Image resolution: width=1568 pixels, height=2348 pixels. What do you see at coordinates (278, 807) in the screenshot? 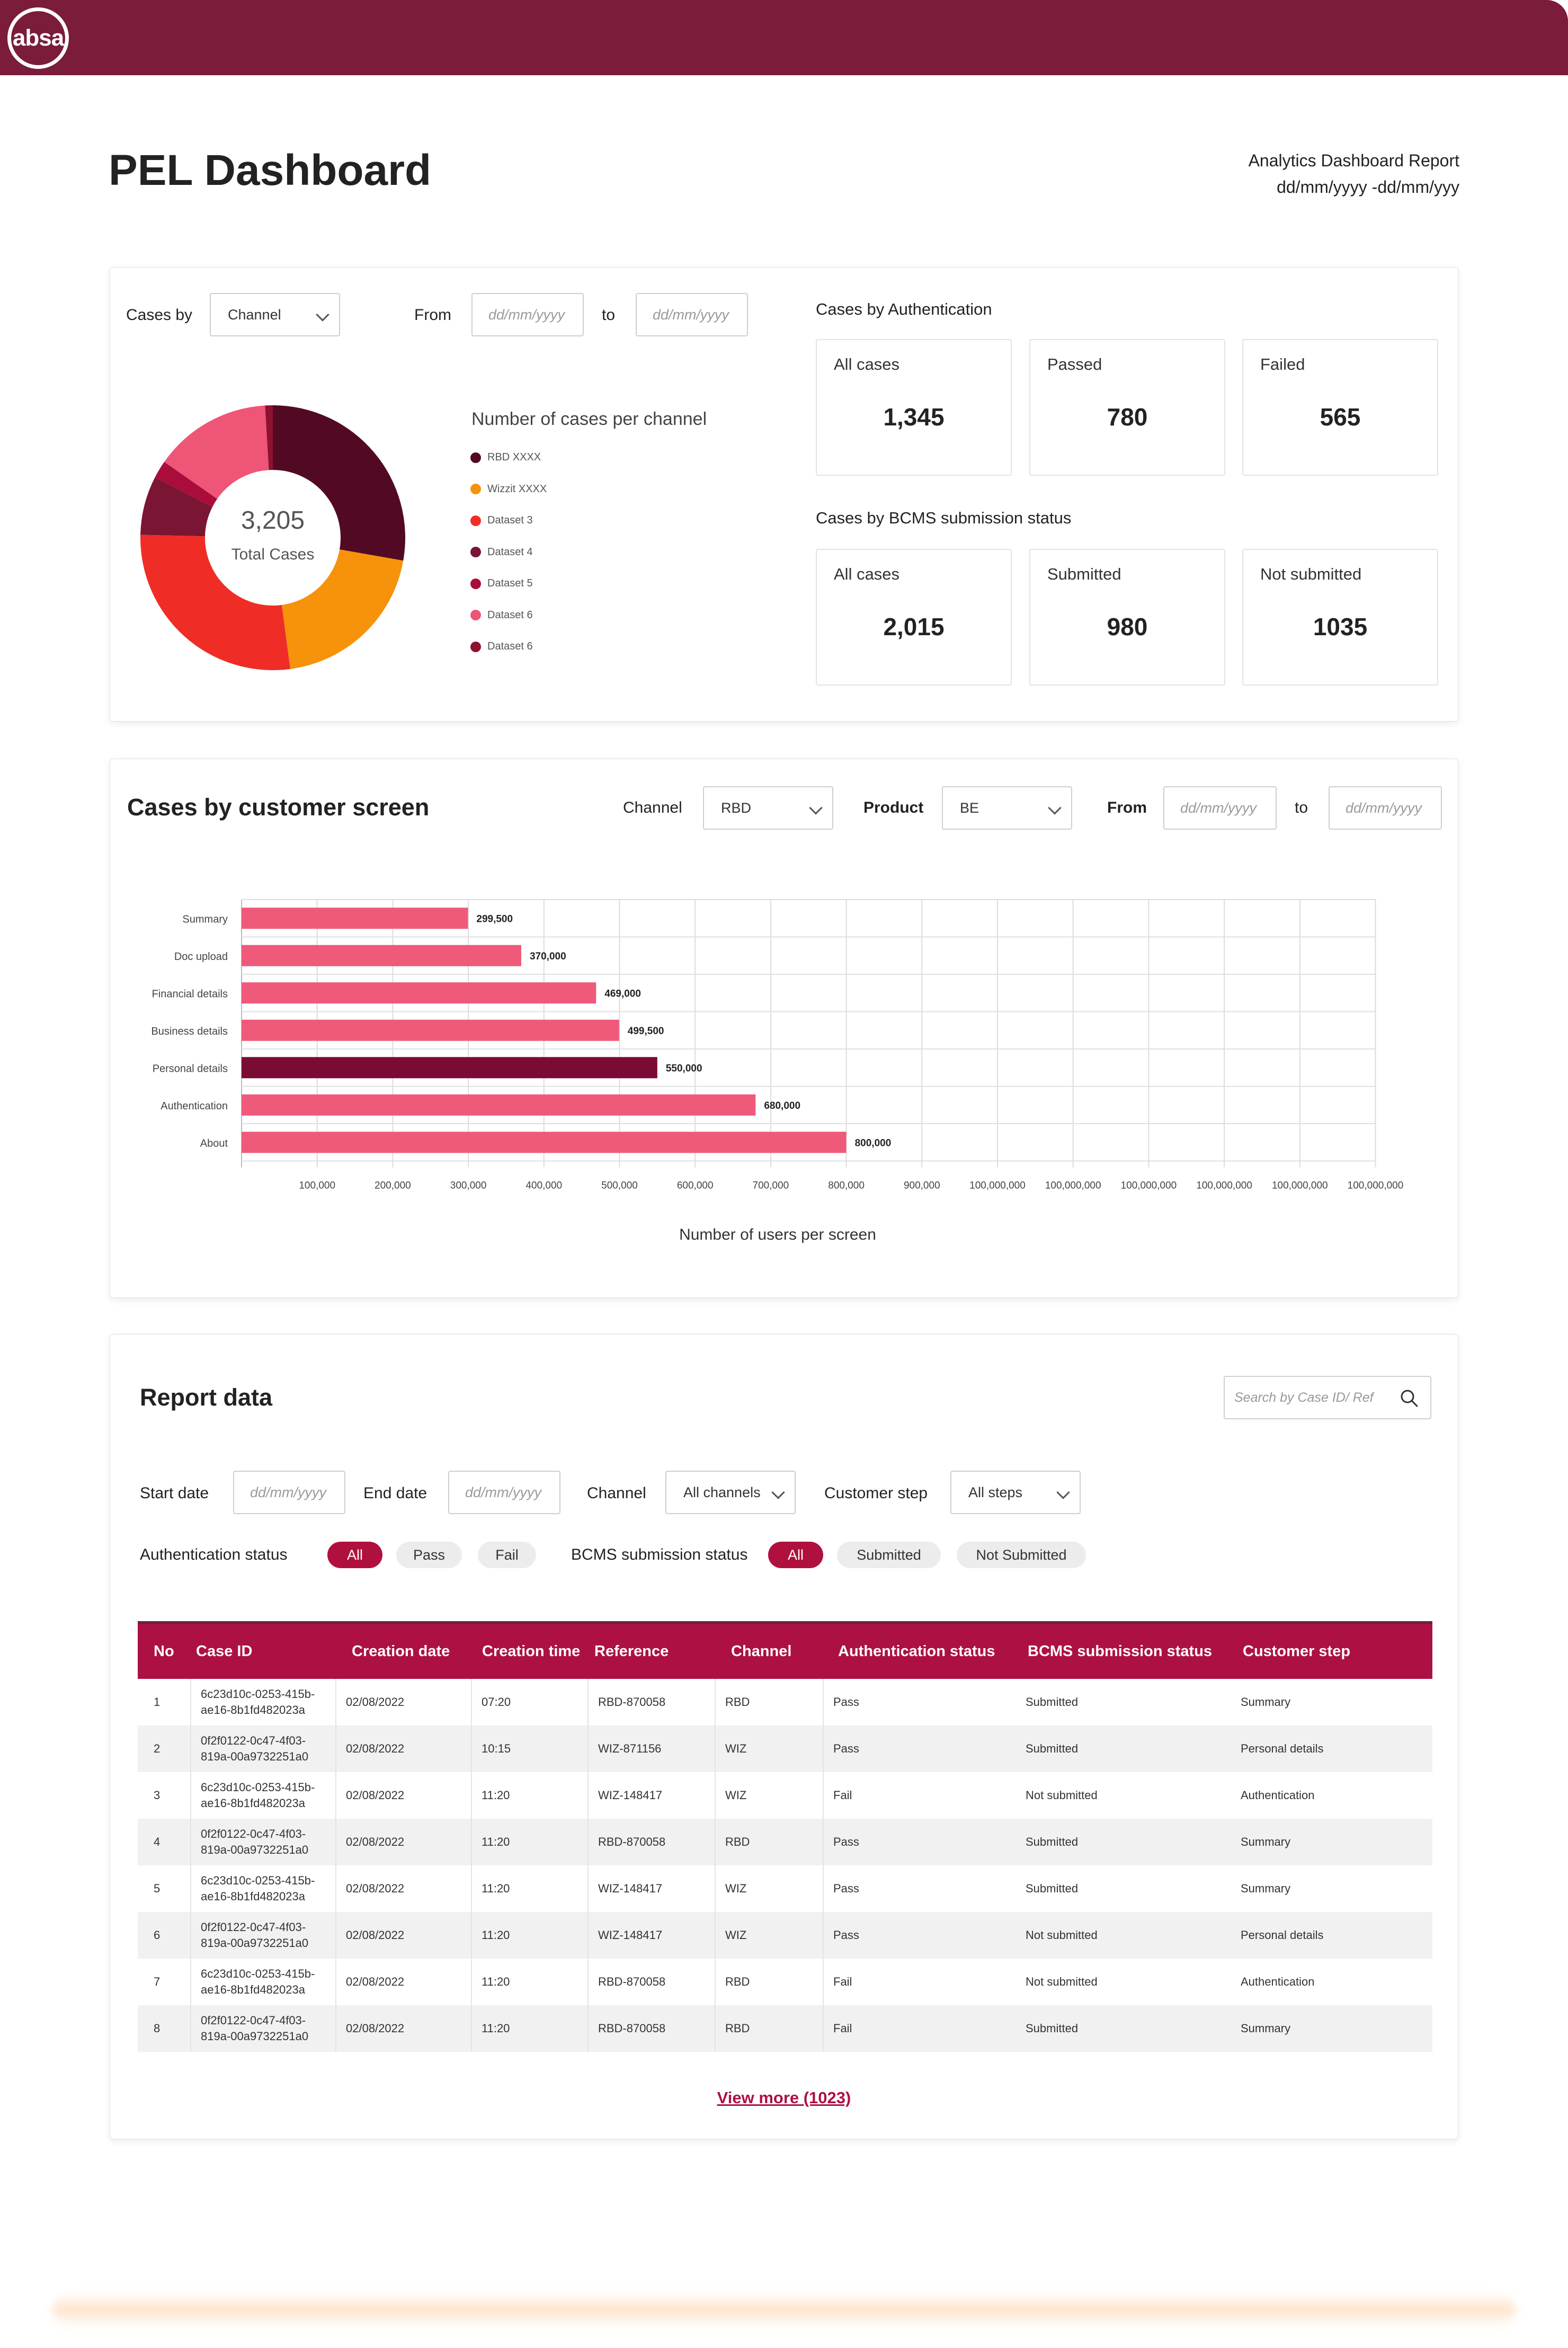
I see `customer-screen-title: Cases by customer screen` at bounding box center [278, 807].